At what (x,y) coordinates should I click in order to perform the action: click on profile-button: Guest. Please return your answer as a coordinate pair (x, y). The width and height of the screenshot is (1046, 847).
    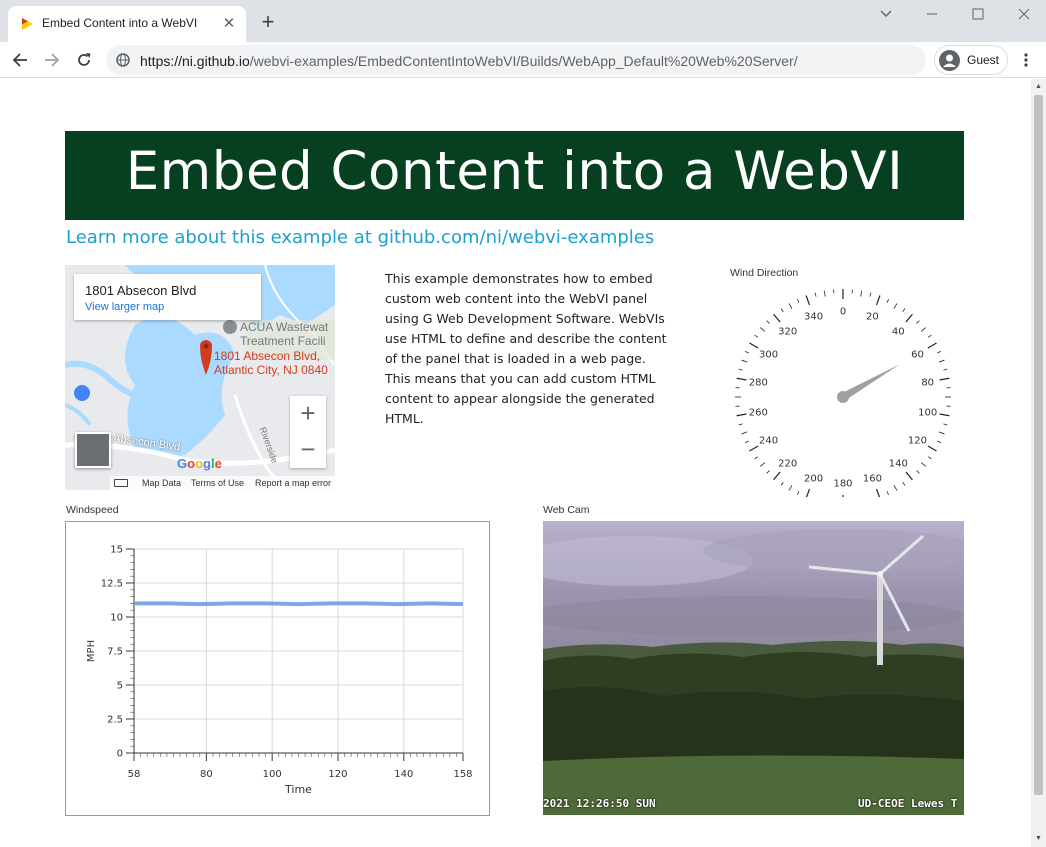
    Looking at the image, I should click on (971, 60).